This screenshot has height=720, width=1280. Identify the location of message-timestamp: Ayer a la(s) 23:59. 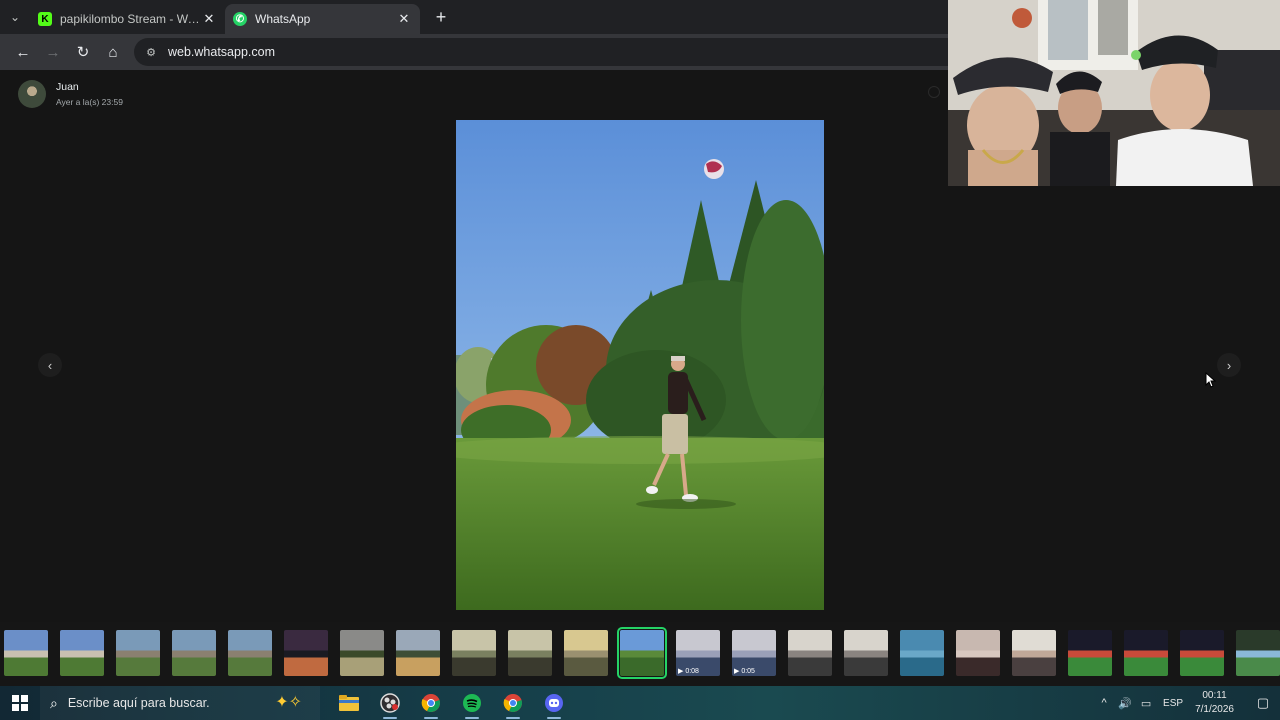
(89, 102).